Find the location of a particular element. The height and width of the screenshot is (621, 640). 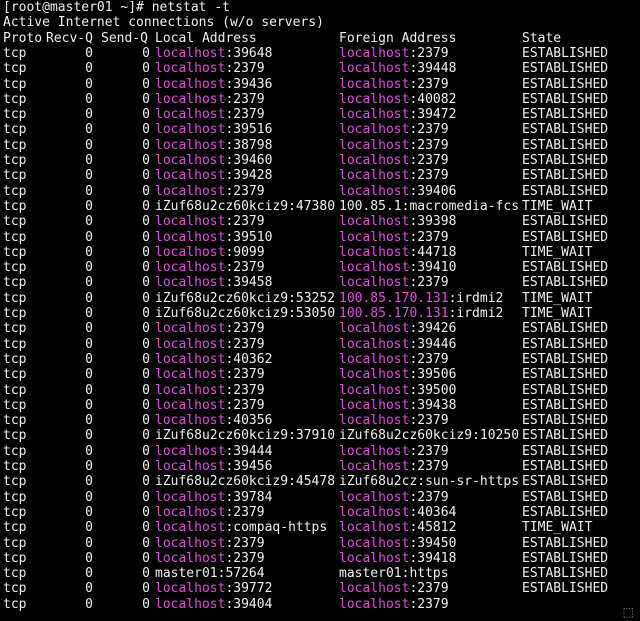

header-proto: Proto is located at coordinates (23, 38).